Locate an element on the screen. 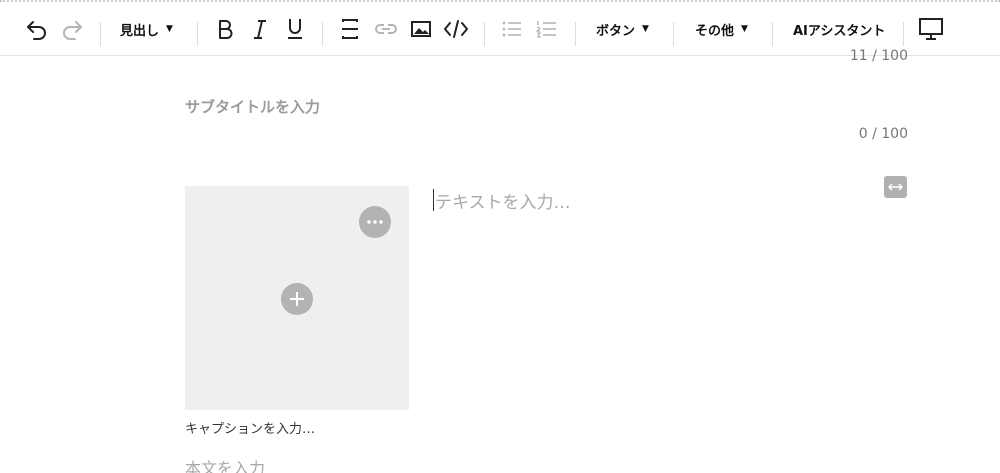 This screenshot has width=1000, height=473. strikethrough-icon is located at coordinates (350, 29).